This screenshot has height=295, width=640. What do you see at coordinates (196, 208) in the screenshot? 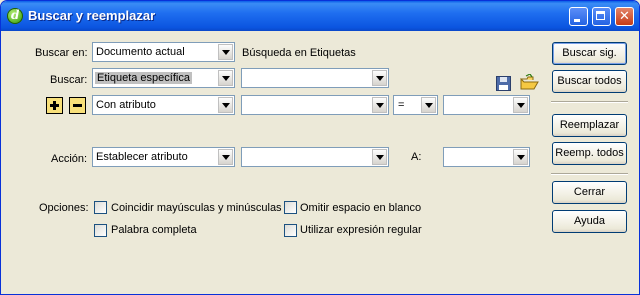
I see `match-case-label: Coincidir mayúsculas y minúsculas` at bounding box center [196, 208].